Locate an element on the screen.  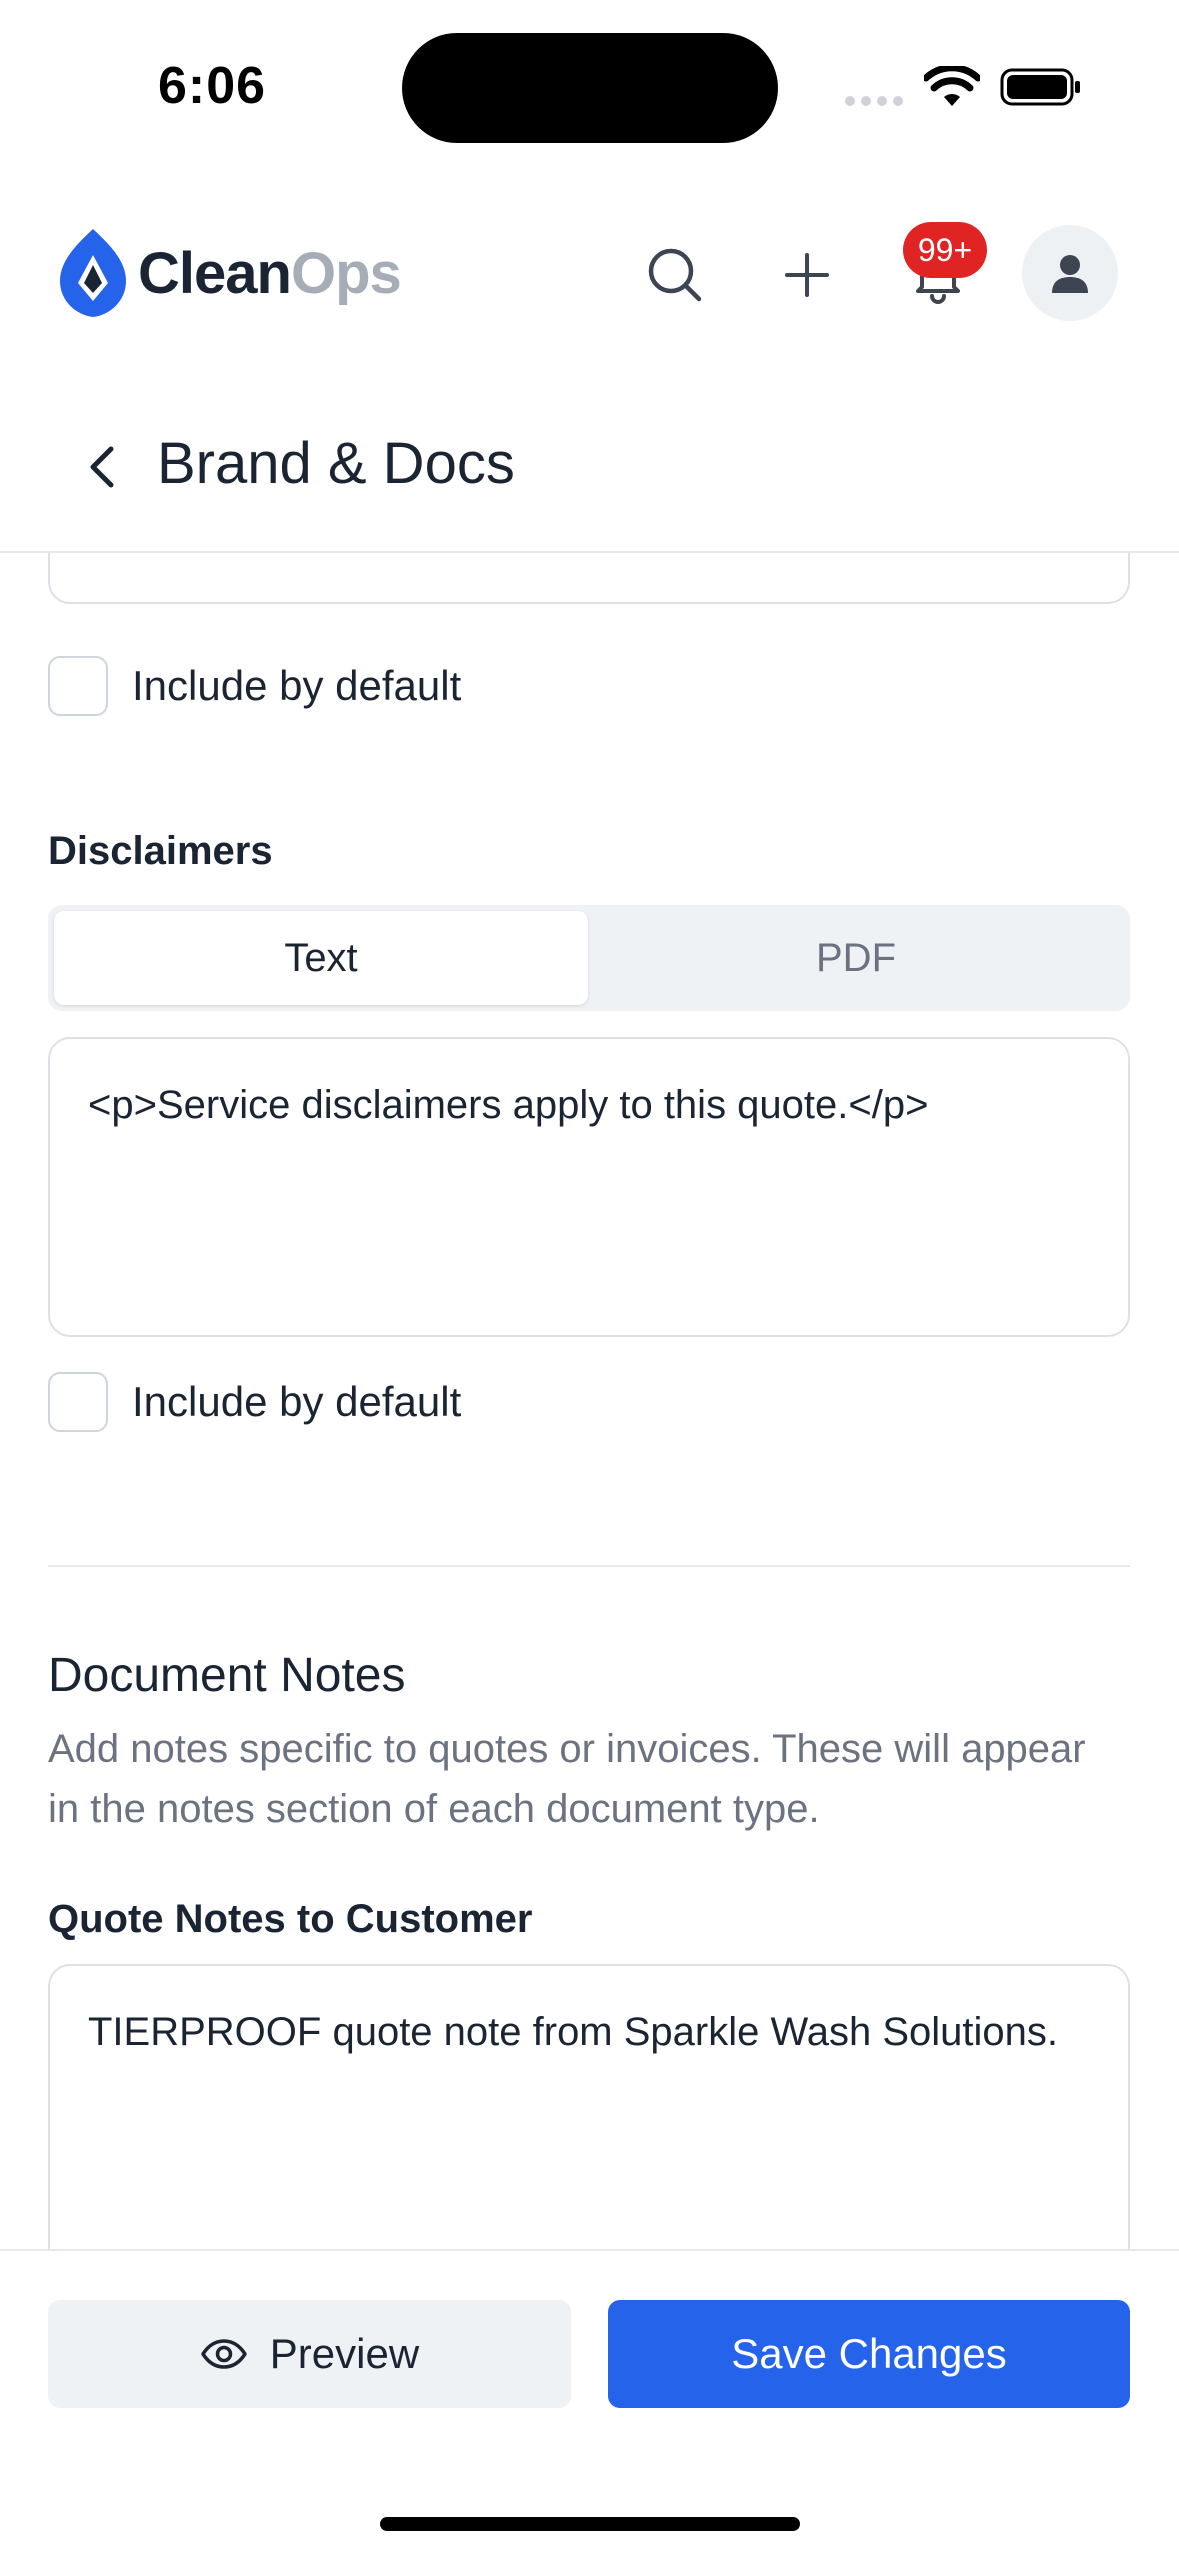
terms-include-checkbox is located at coordinates (78, 686).